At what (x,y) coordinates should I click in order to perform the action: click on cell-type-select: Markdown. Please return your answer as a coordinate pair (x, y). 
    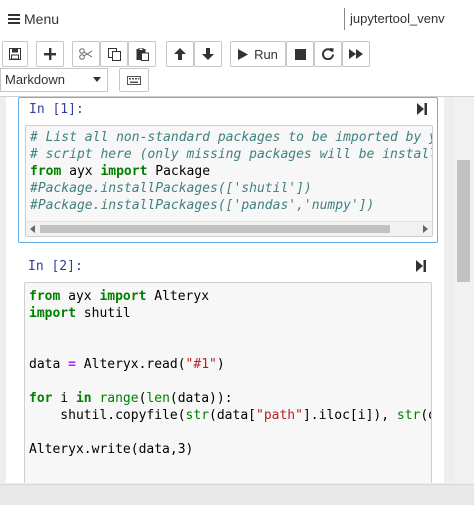
    Looking at the image, I should click on (54, 80).